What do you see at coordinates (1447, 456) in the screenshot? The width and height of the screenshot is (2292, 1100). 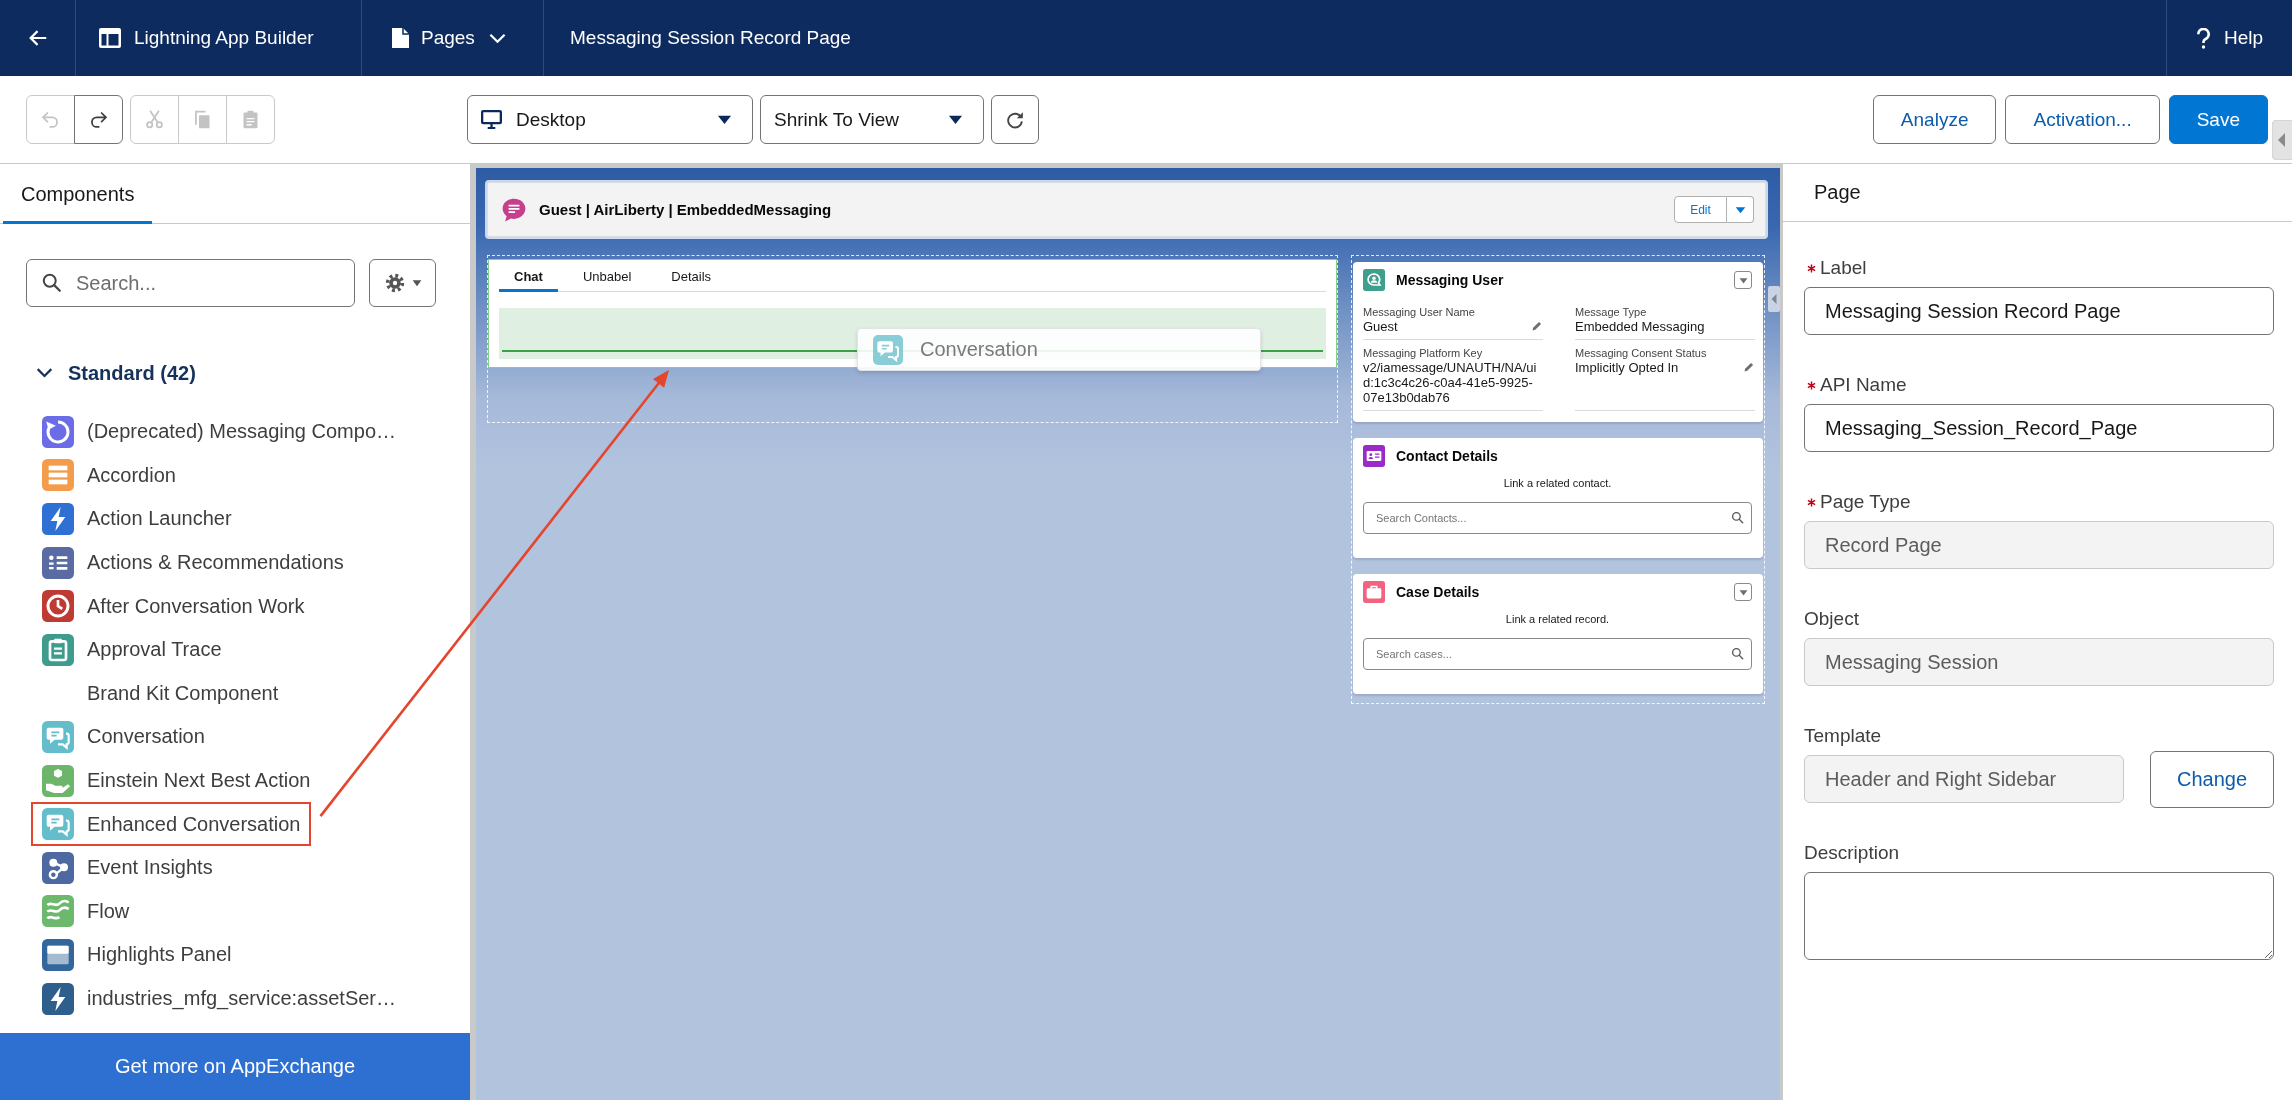 I see `card-title: Contact Details` at bounding box center [1447, 456].